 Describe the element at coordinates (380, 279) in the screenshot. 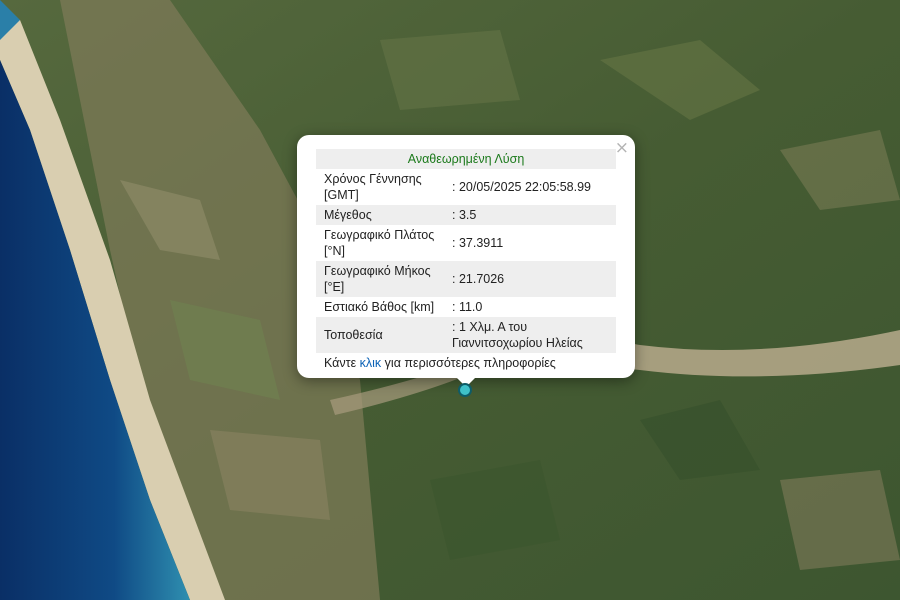

I see `row-label: Γεωγραφικό Μήκος [°E]` at that location.